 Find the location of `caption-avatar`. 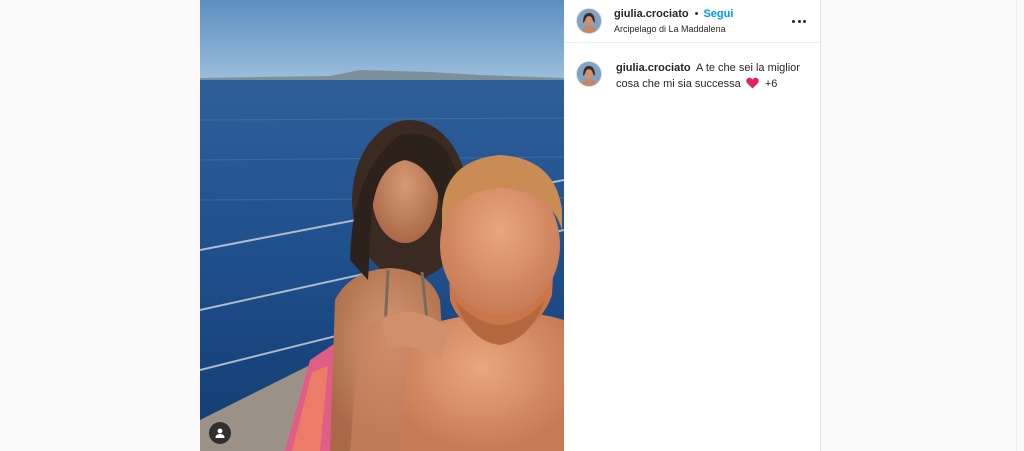

caption-avatar is located at coordinates (589, 74).